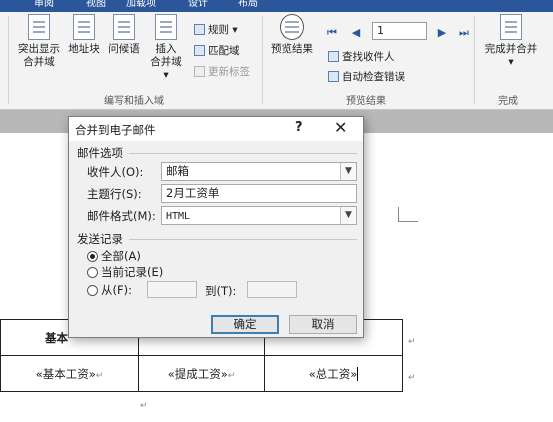 The height and width of the screenshot is (422, 553). I want to click on message-options-label: 邮件选项, so click(100, 153).